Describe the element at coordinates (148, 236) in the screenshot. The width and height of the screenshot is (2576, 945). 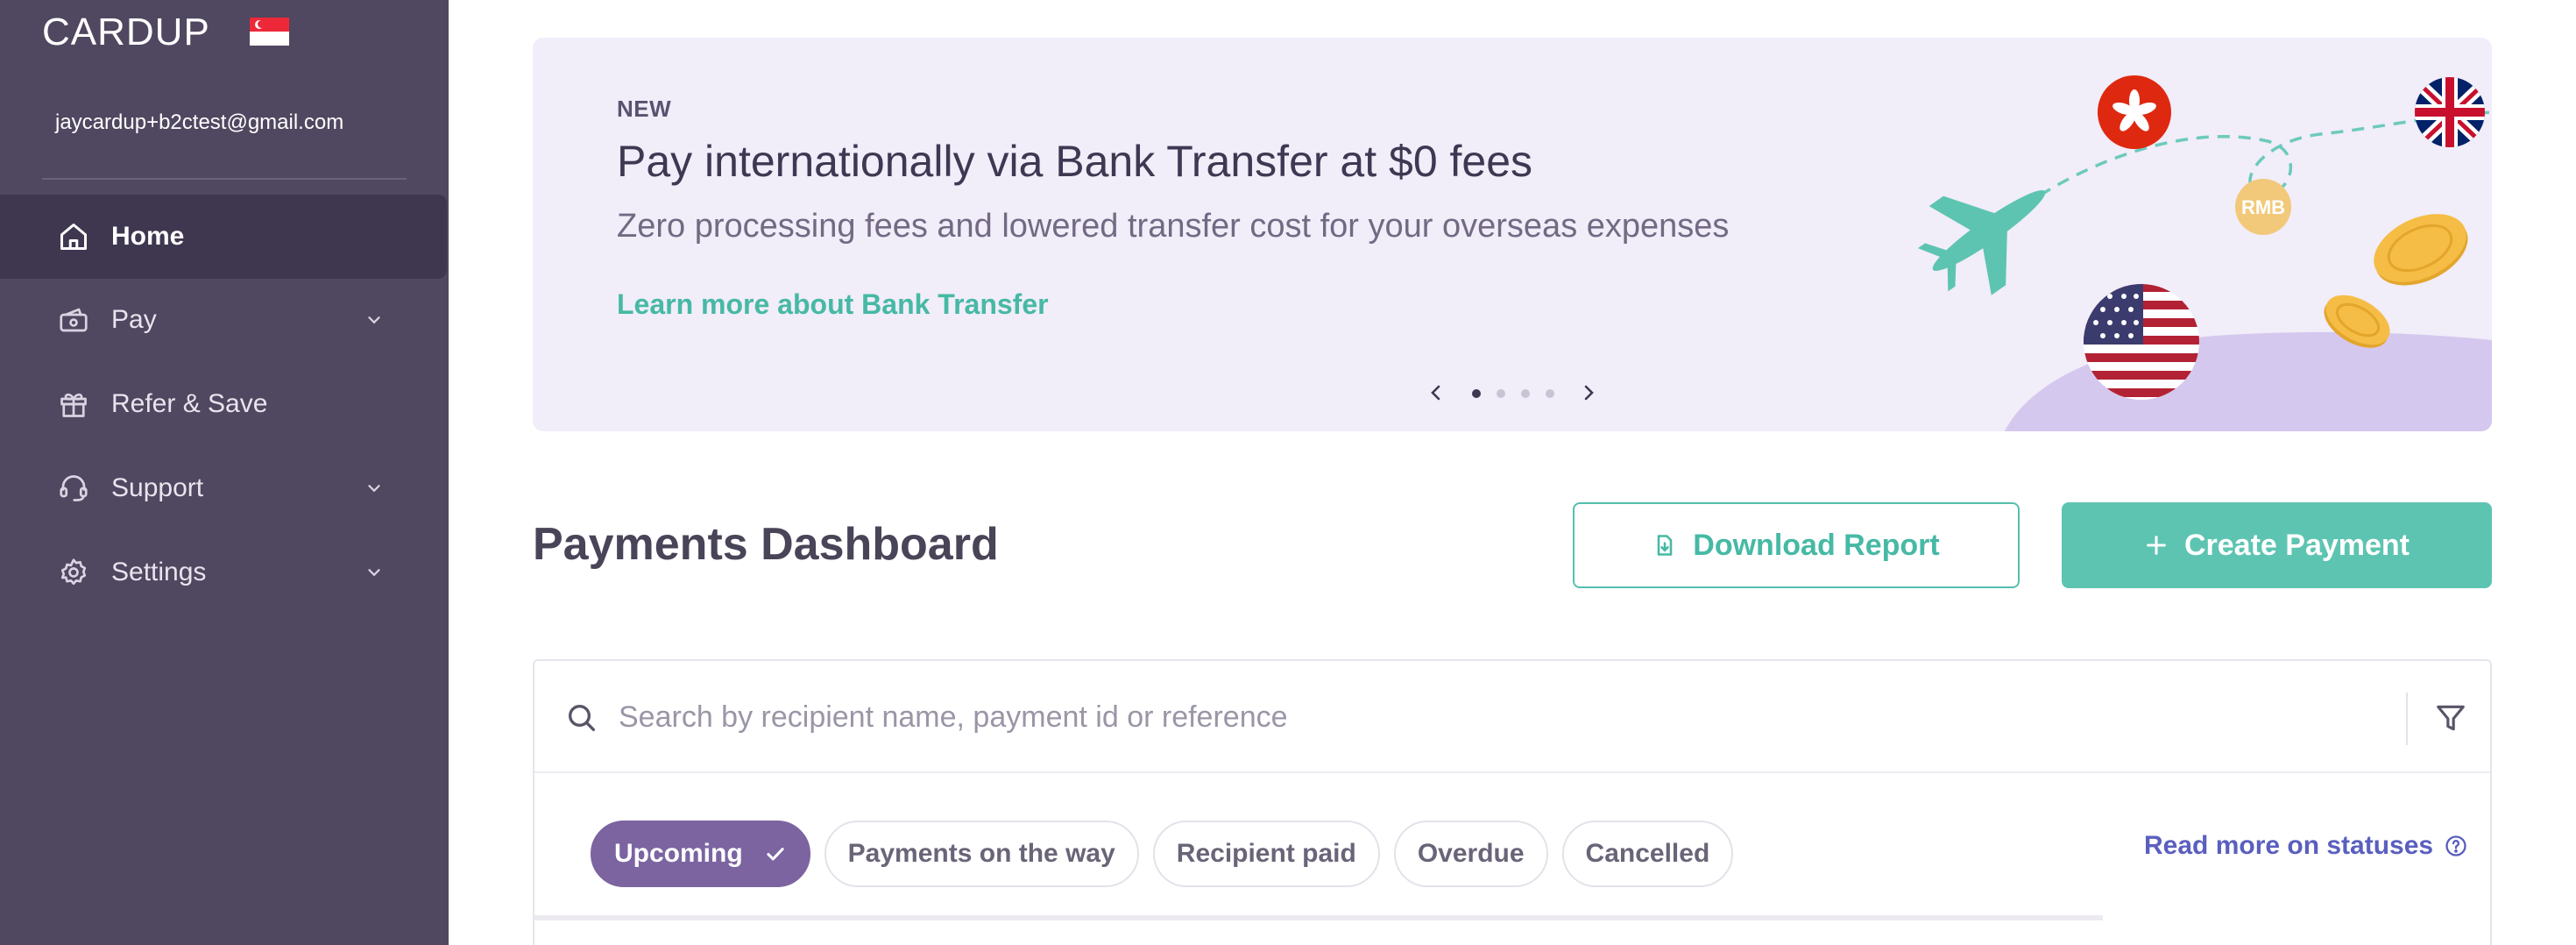
I see `sidebar-item-label: Home` at that location.